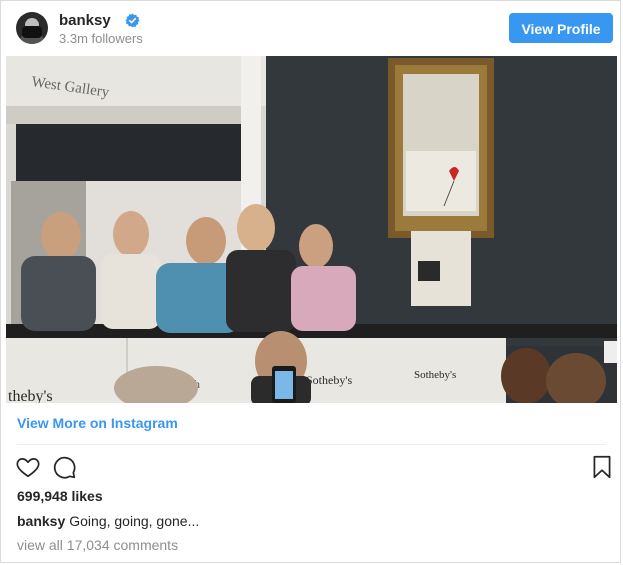  What do you see at coordinates (30, 395) in the screenshot?
I see `podium-text-left: theby's` at bounding box center [30, 395].